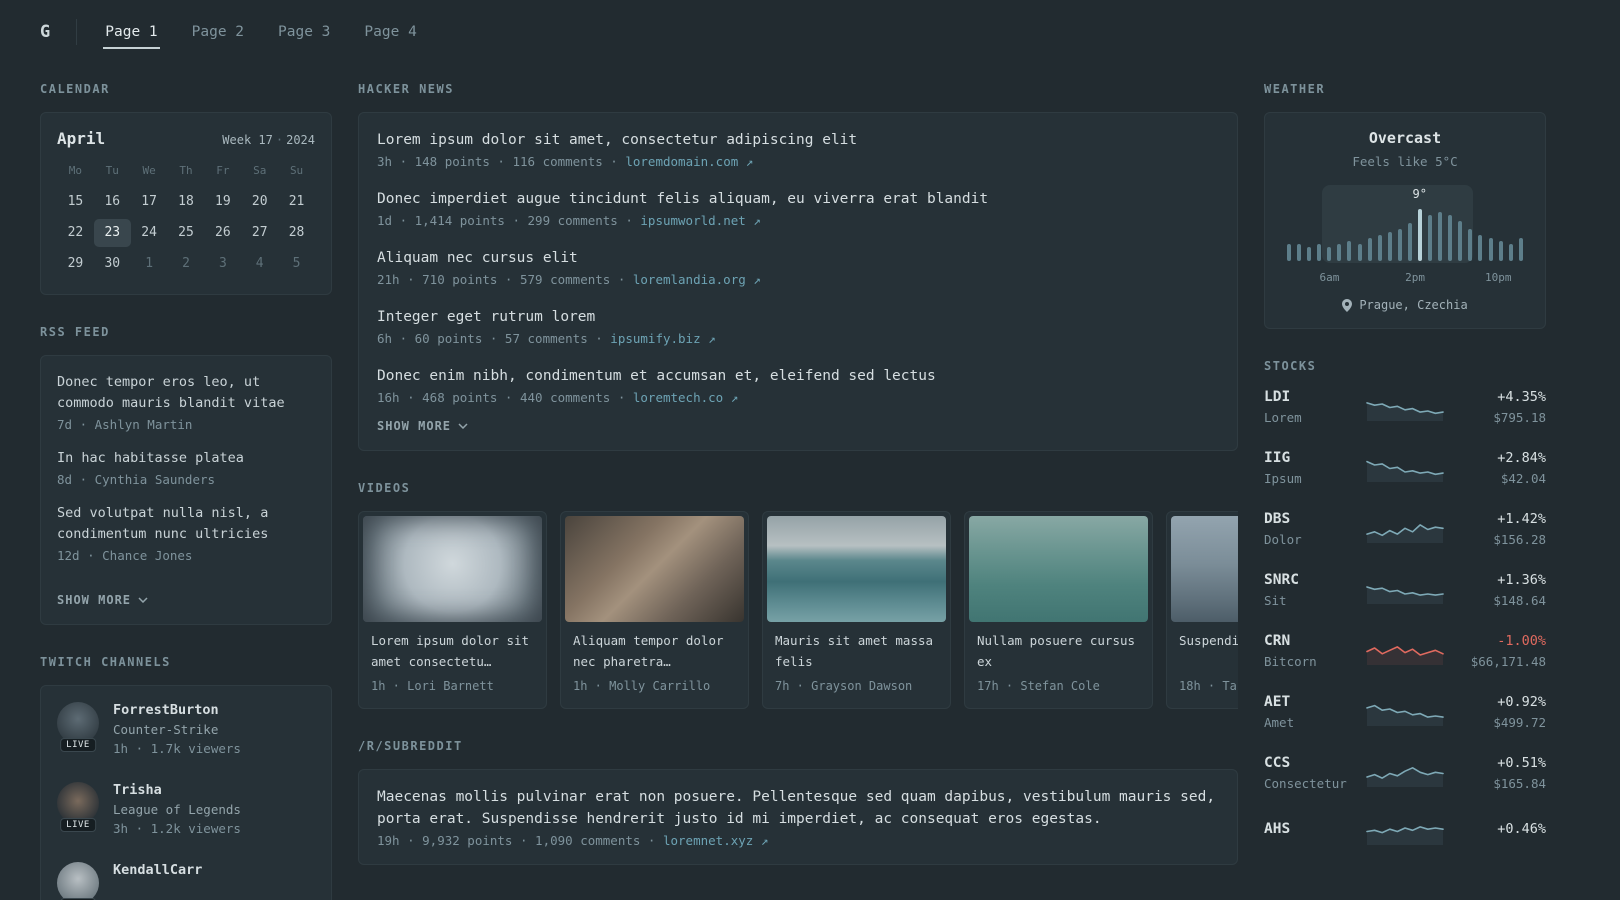 This screenshot has width=1620, height=900. Describe the element at coordinates (1277, 763) in the screenshot. I see `stock-symbol: CCS` at that location.